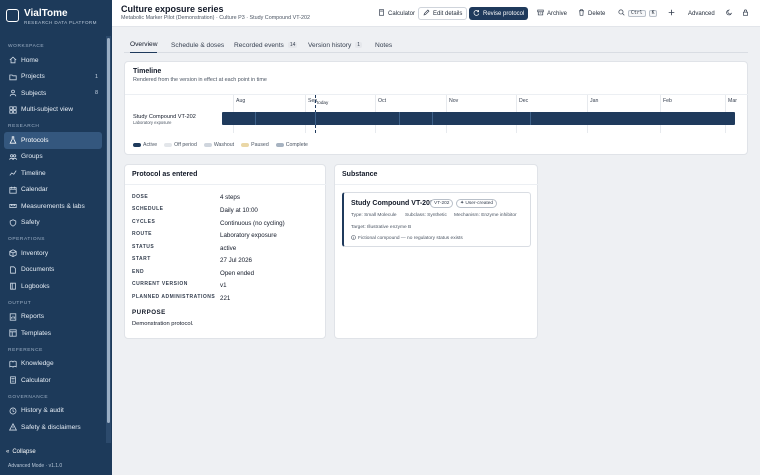  I want to click on sidebar-item-history-audit: History & audit, so click(53, 411).